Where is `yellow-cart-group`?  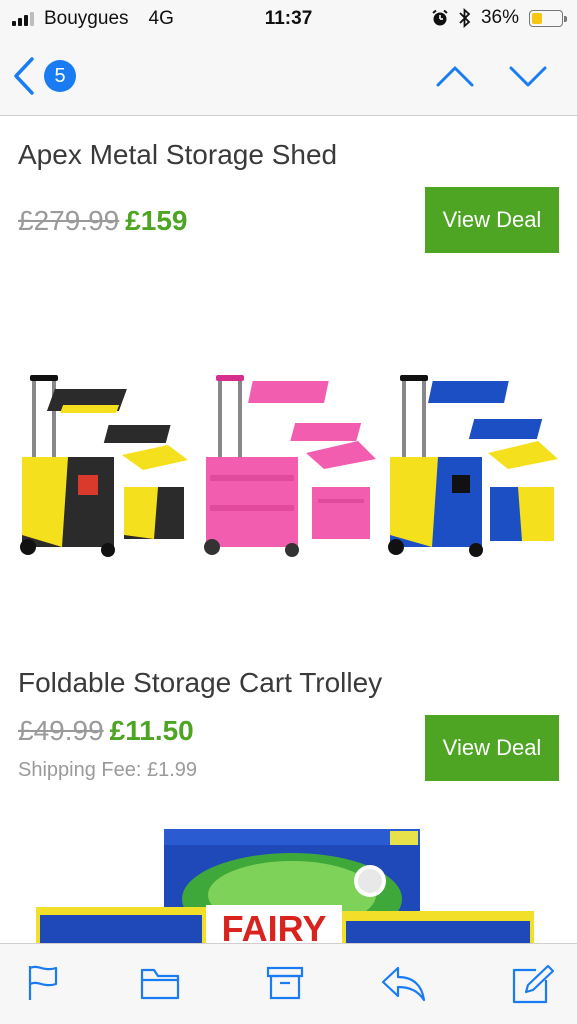
yellow-cart-group is located at coordinates (104, 466).